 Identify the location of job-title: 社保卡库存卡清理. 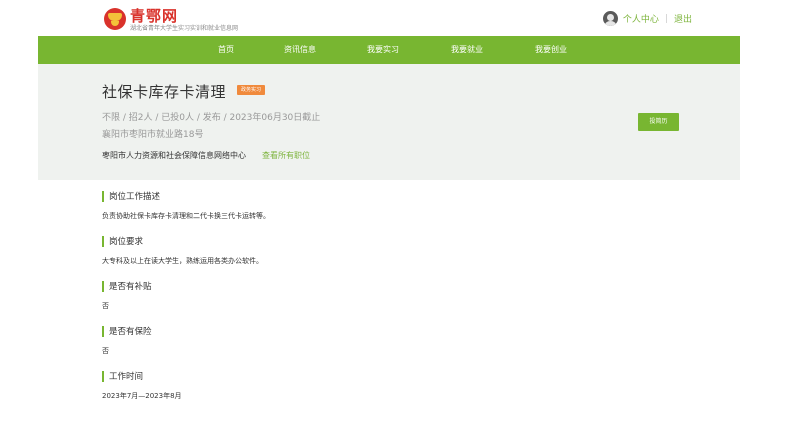
(164, 92).